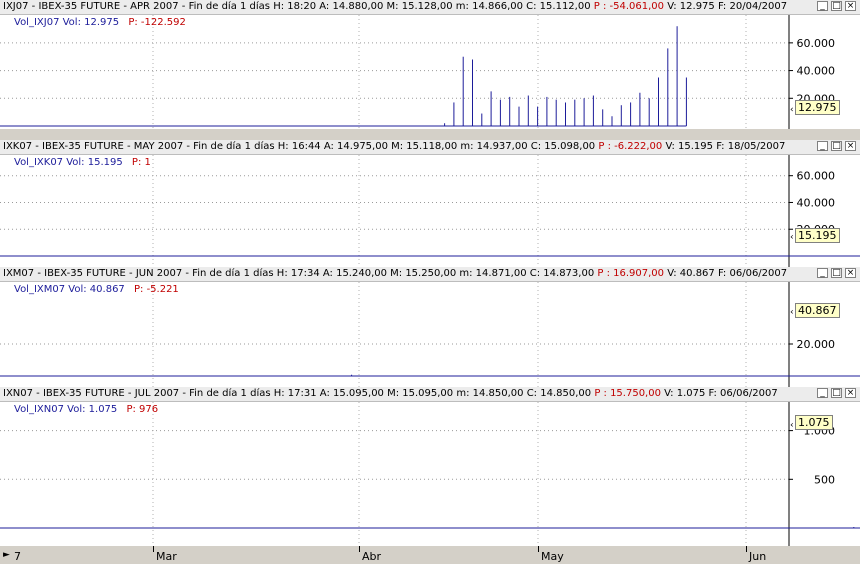  I want to click on pane-header-p: P : -6.222,00, so click(630, 146).